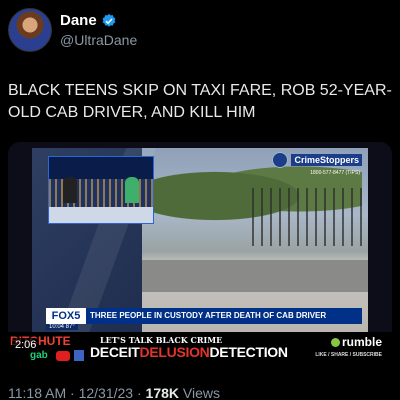 The width and height of the screenshot is (400, 400). What do you see at coordinates (326, 160) in the screenshot?
I see `crime-stoppers-label: CrimeStoppers` at bounding box center [326, 160].